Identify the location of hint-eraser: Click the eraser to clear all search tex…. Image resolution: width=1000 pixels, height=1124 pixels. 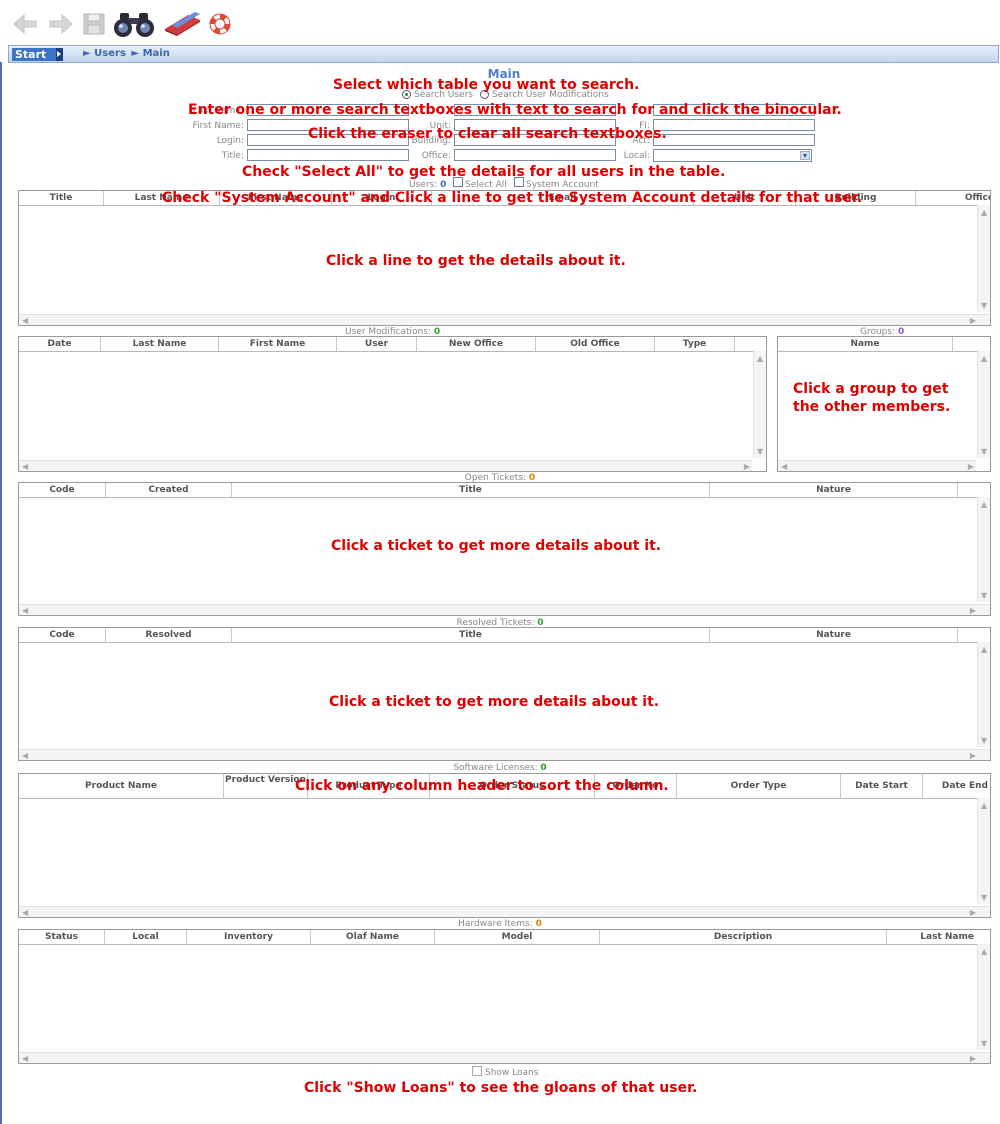
(487, 134).